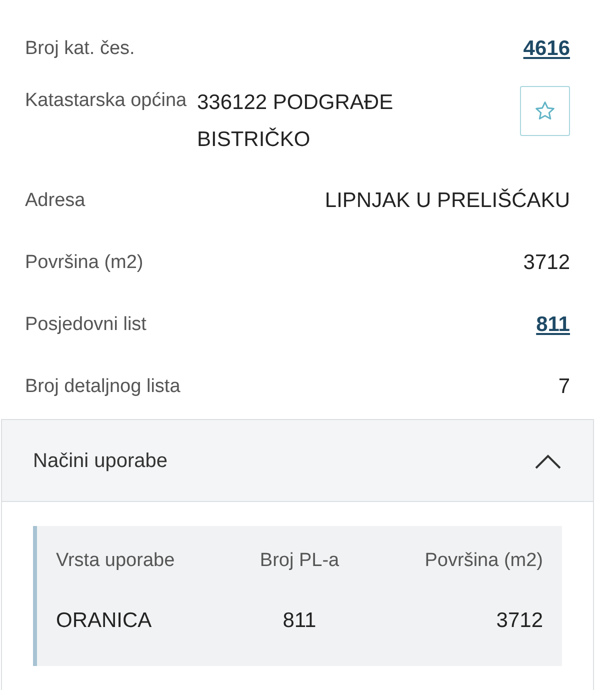  Describe the element at coordinates (85, 324) in the screenshot. I see `field-label: Posjedovni list` at that location.